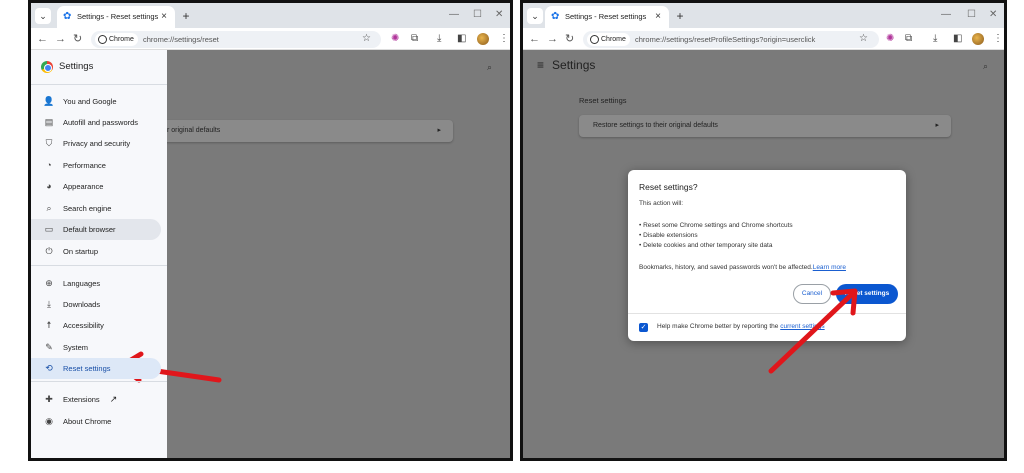 This screenshot has width=1024, height=473. What do you see at coordinates (89, 229) in the screenshot?
I see `sidebar-item-label: Default browser` at bounding box center [89, 229].